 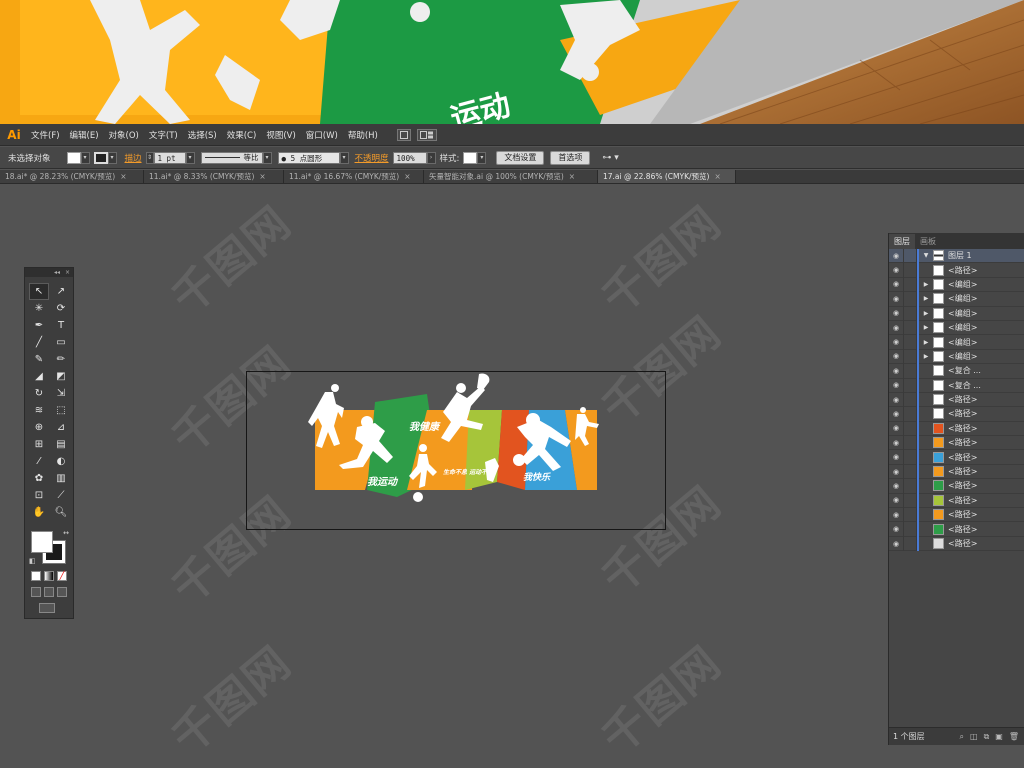 What do you see at coordinates (39, 461) in the screenshot?
I see `eyedropper-tool-icon: ⁄` at bounding box center [39, 461].